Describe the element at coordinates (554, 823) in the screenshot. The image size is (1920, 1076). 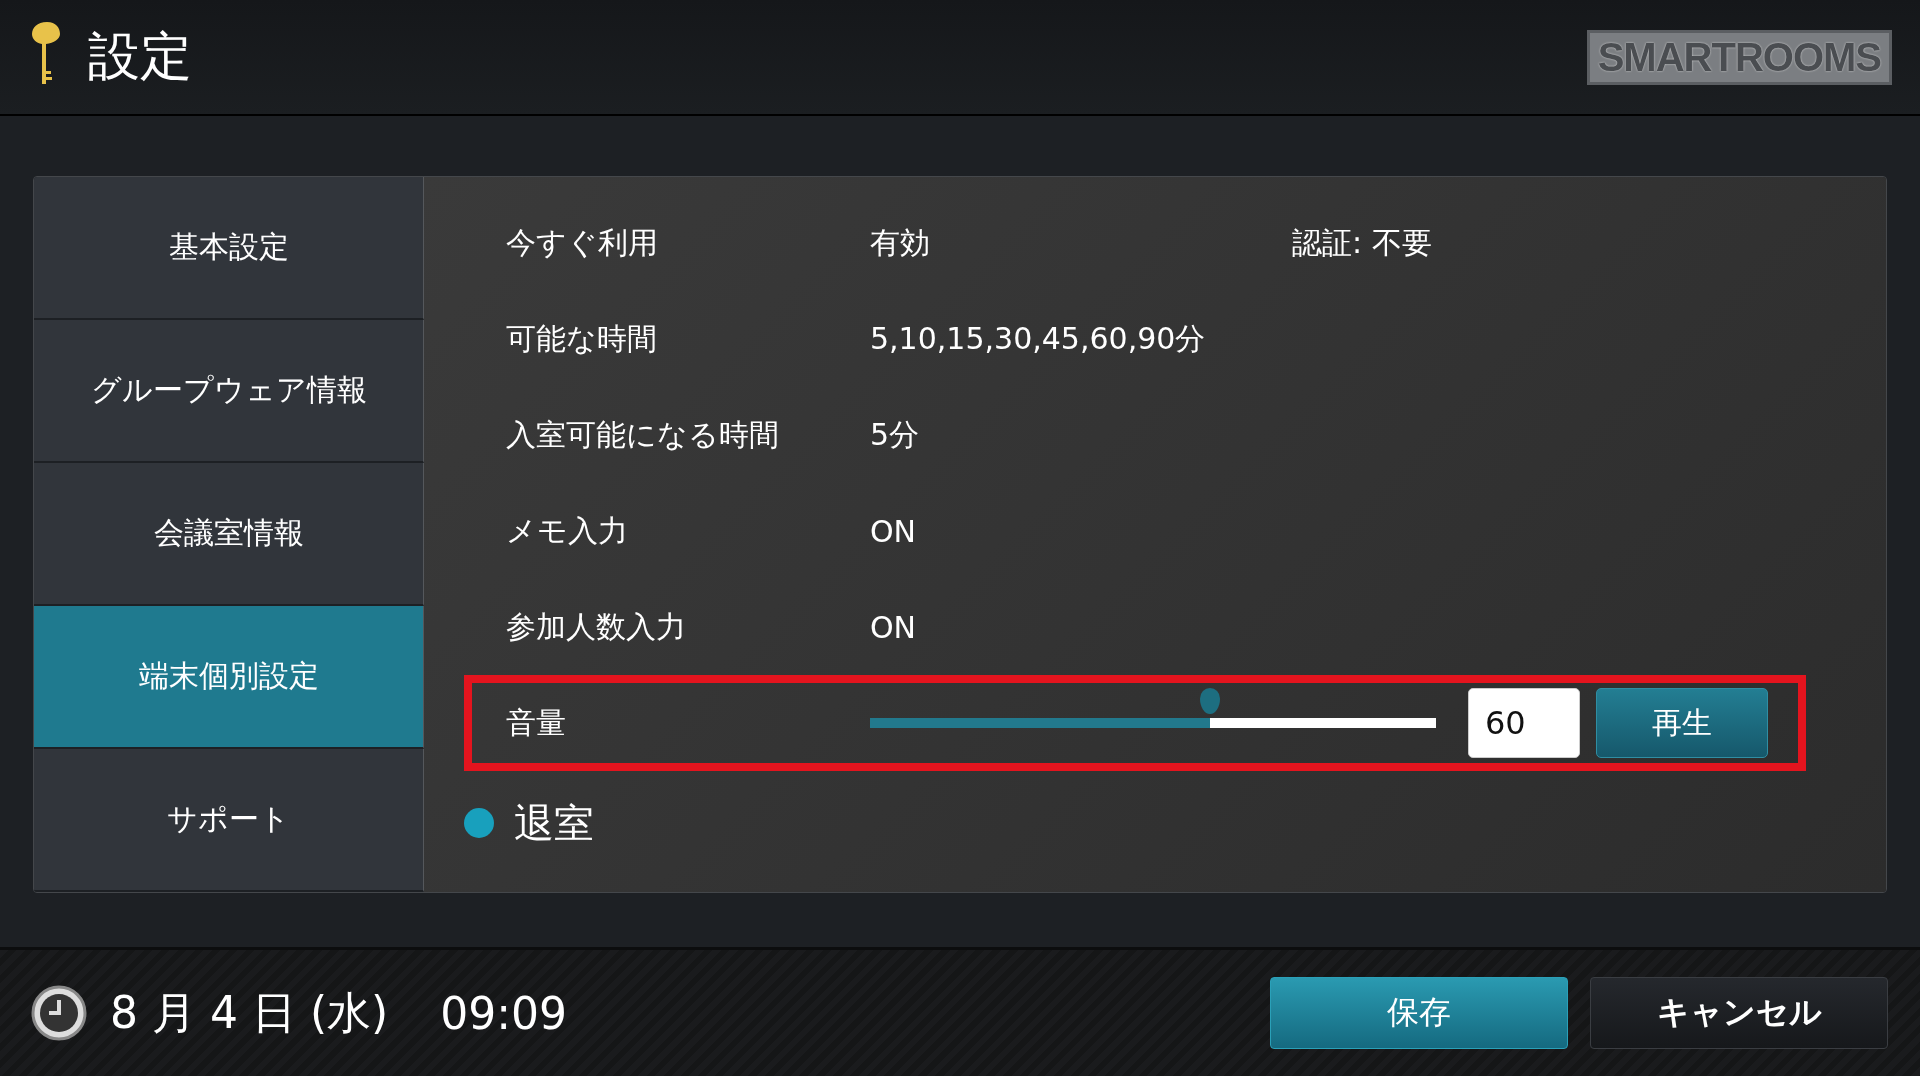
I see `section-title: 退室` at that location.